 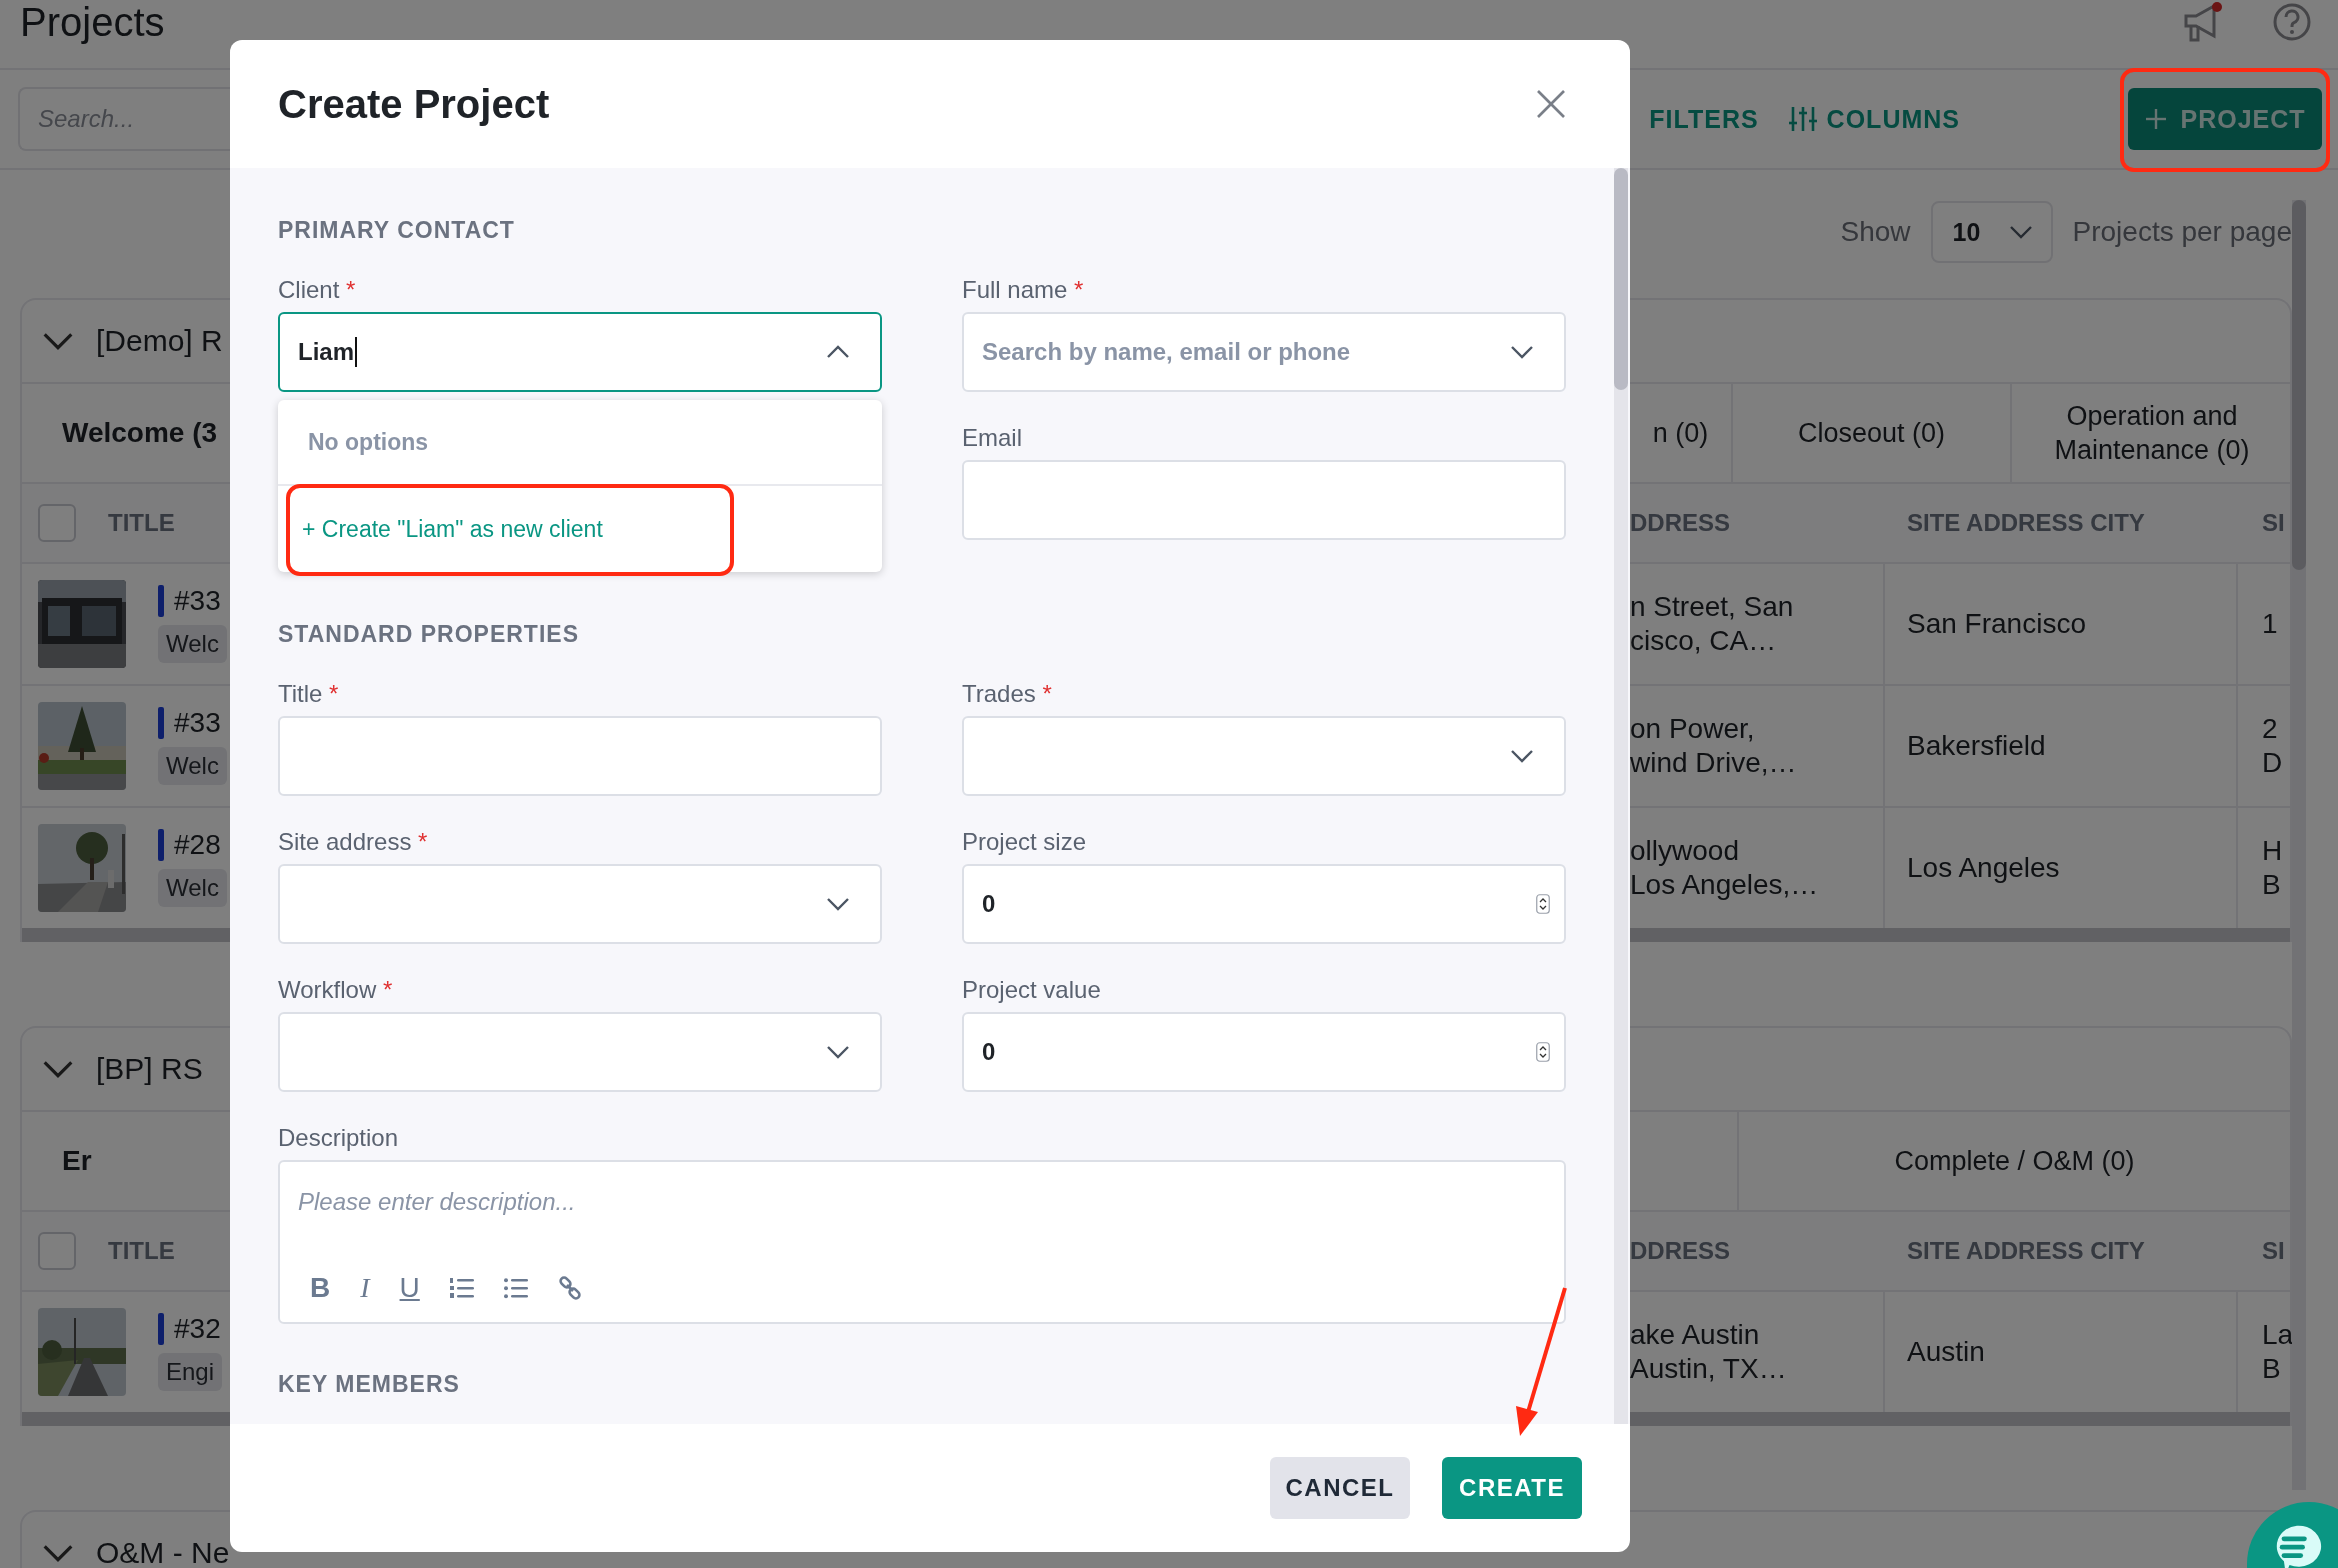 What do you see at coordinates (149, 1069) in the screenshot?
I see `group-title: [BP] RS` at bounding box center [149, 1069].